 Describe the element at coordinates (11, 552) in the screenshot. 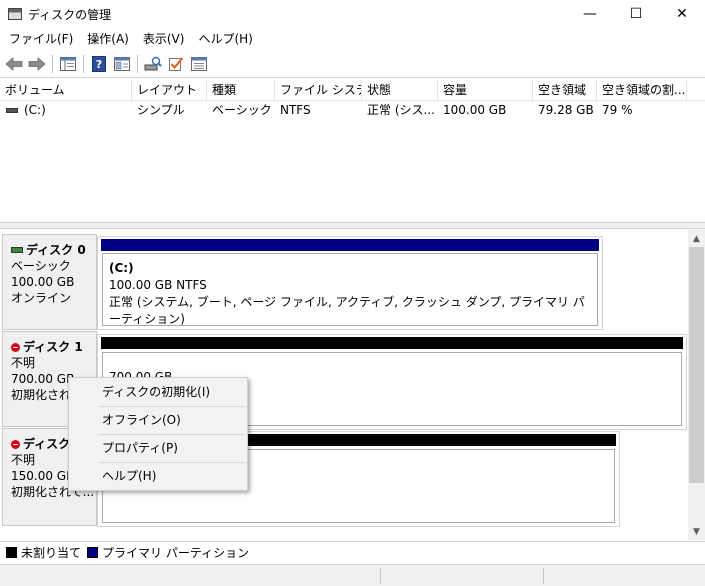

I see `legend-swatch-unallocated` at that location.